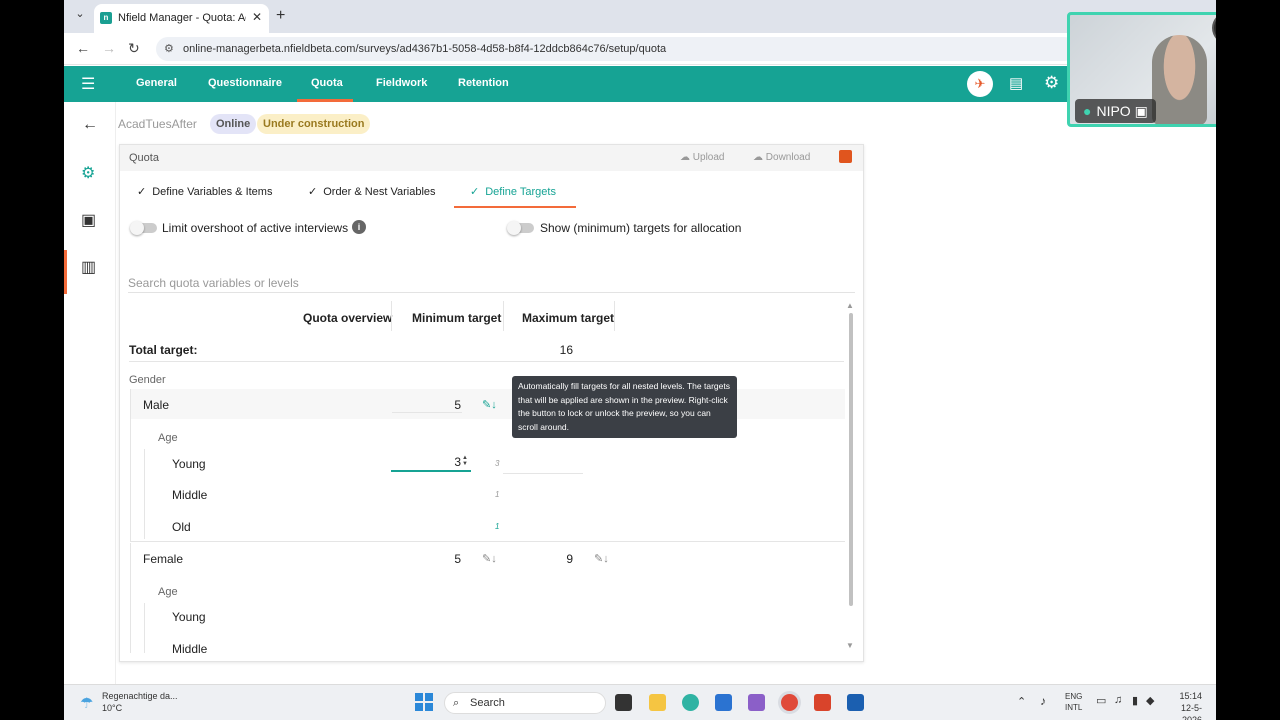 The height and width of the screenshot is (720, 1280). I want to click on browser-tab-title: Nfield Manager - Quota: AcadTues, so click(182, 18).